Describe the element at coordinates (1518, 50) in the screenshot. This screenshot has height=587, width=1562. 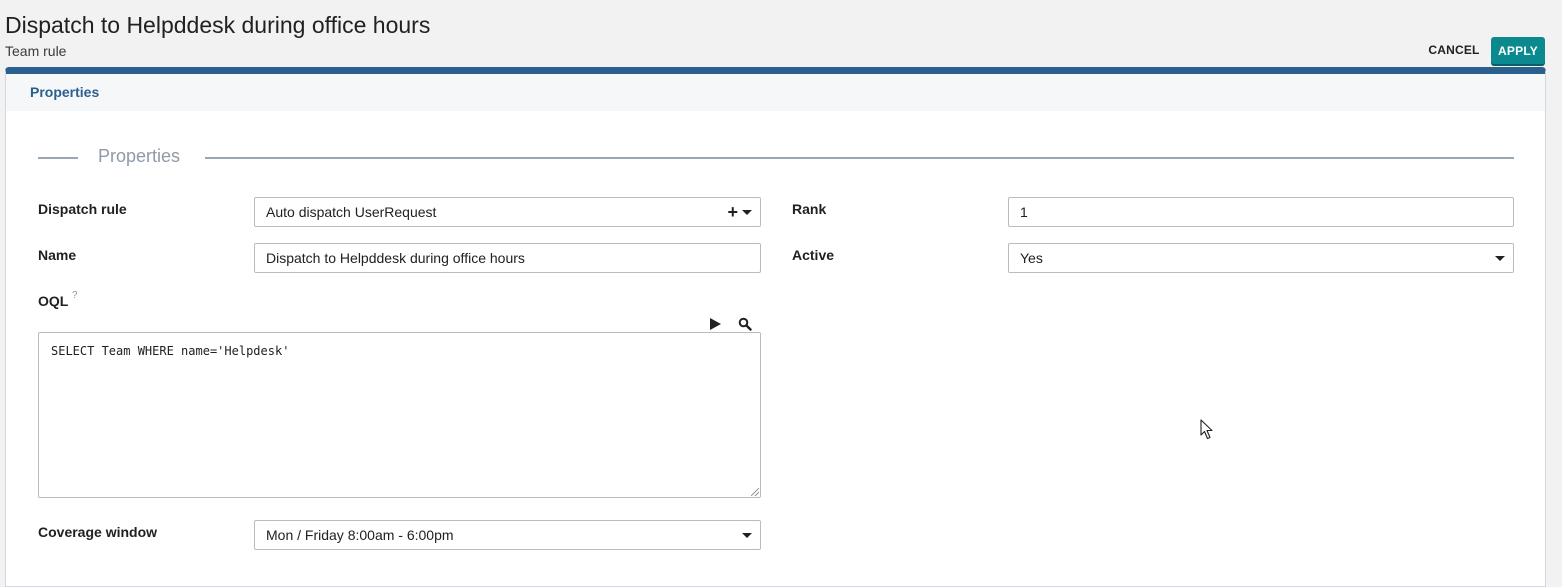
I see `apply-button: APPLY` at that location.